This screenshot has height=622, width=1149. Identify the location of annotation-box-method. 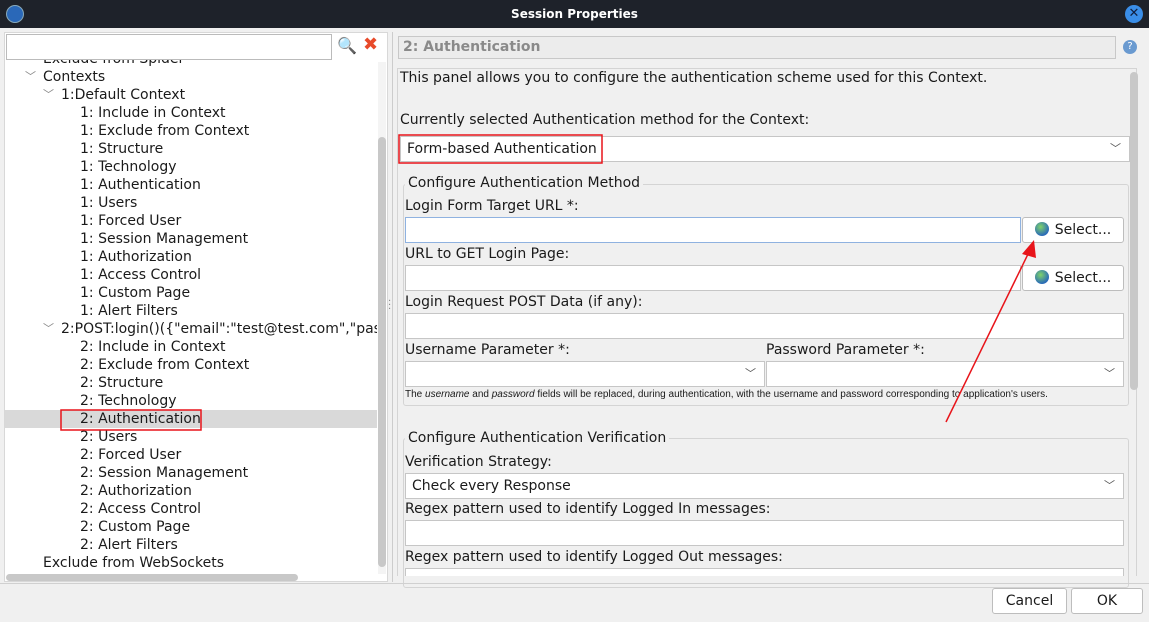
(500, 149).